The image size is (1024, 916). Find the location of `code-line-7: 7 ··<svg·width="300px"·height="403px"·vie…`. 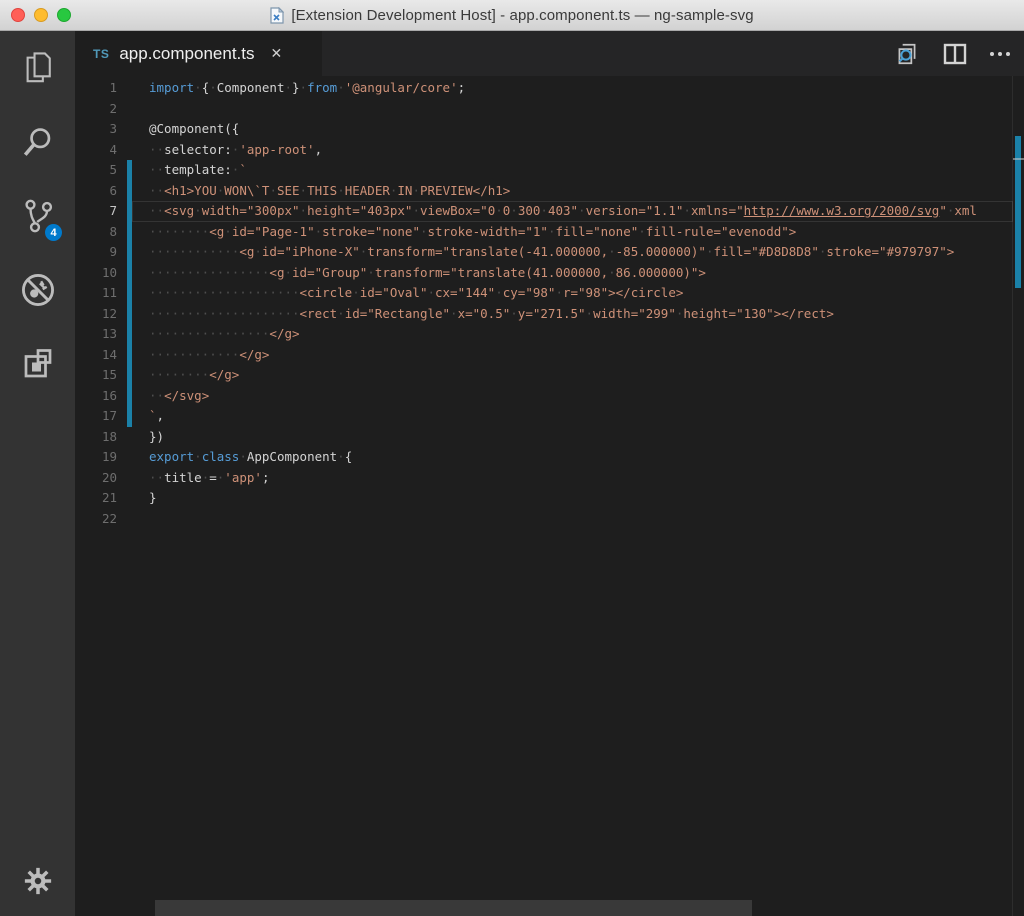

code-line-7: 7 ··<svg·width="300px"·height="403px"·vie… is located at coordinates (549, 211).